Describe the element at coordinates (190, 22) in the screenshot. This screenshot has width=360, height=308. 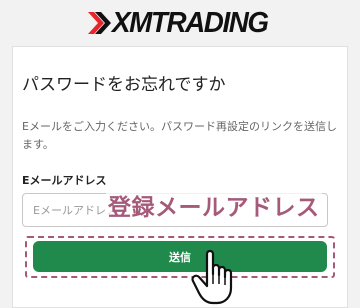
I see `logo-wordmark: XMTRADING` at that location.